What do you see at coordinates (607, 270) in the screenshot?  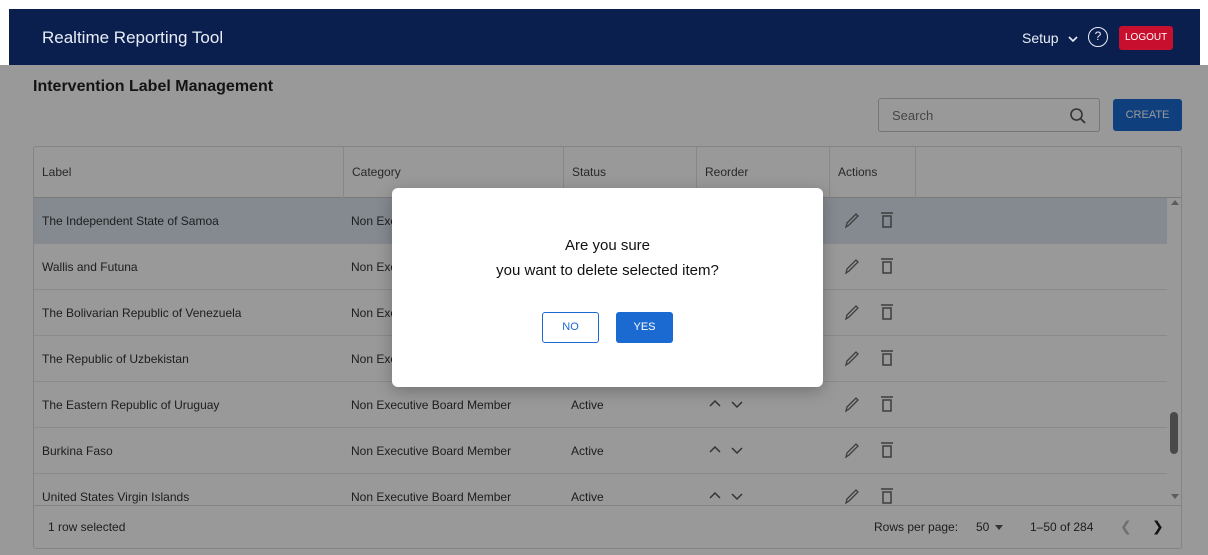 I see `dialog-message-line2: you want to delete selected item?` at bounding box center [607, 270].